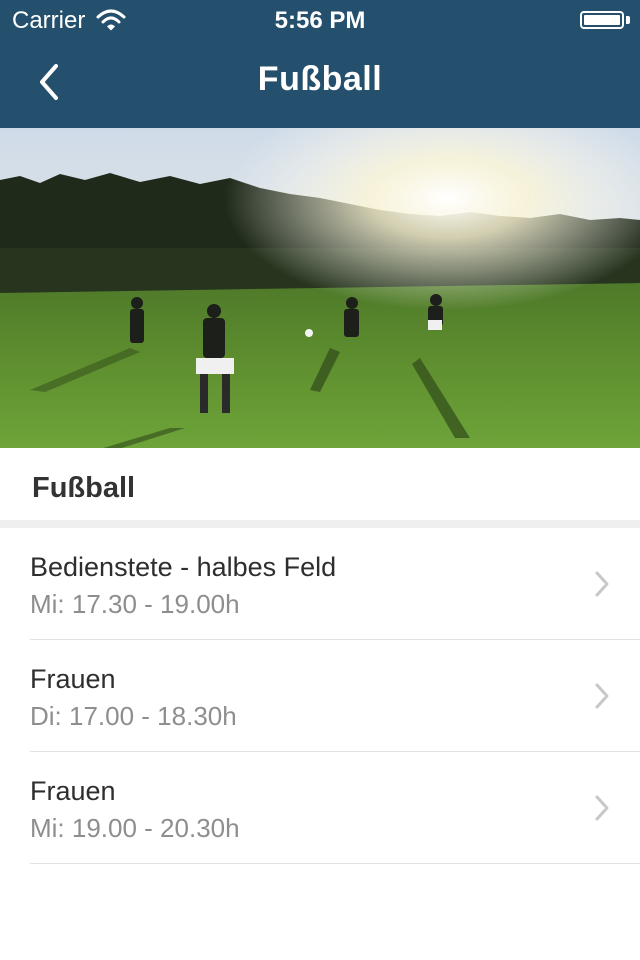 The image size is (640, 960). Describe the element at coordinates (628, 20) in the screenshot. I see `battery-tip` at that location.